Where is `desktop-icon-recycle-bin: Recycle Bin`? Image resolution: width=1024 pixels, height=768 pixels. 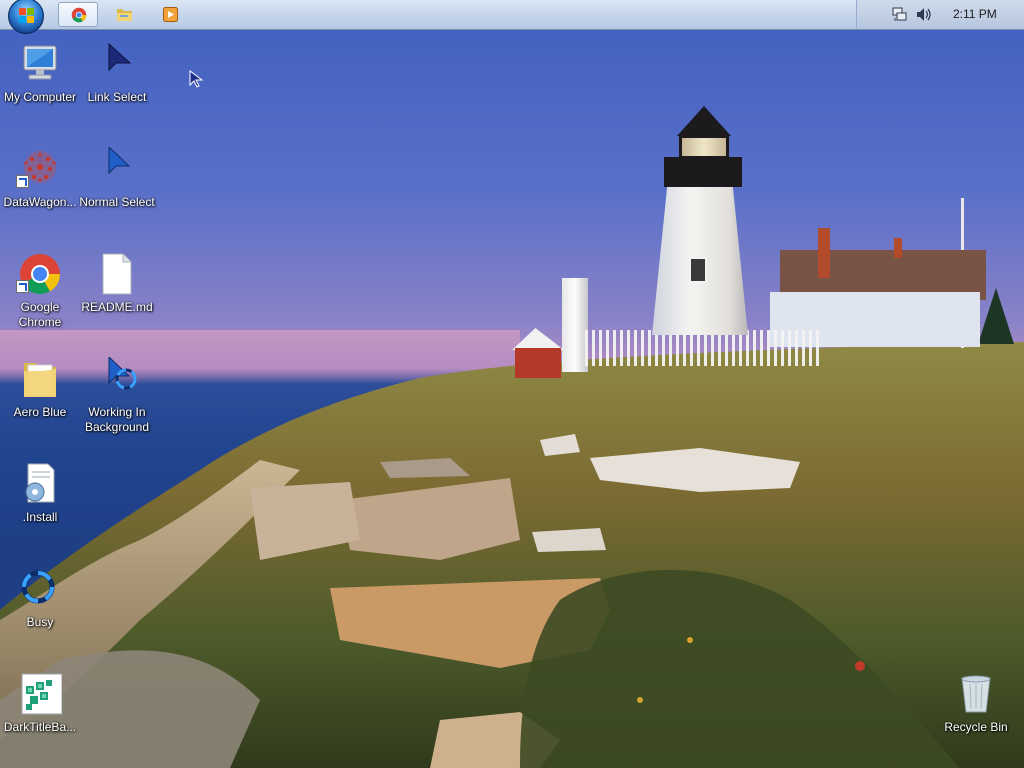 desktop-icon-recycle-bin: Recycle Bin is located at coordinates (976, 708).